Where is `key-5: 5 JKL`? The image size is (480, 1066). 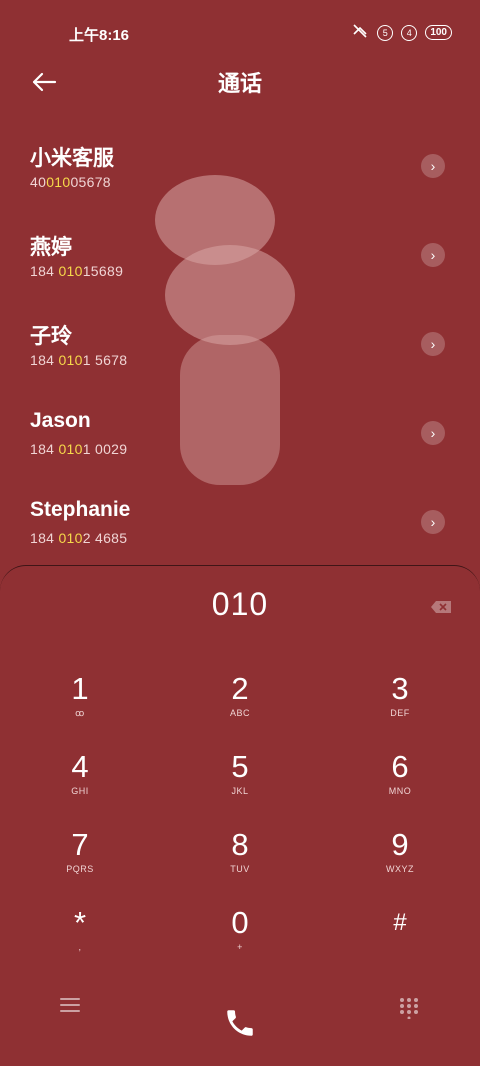 key-5: 5 JKL is located at coordinates (240, 784).